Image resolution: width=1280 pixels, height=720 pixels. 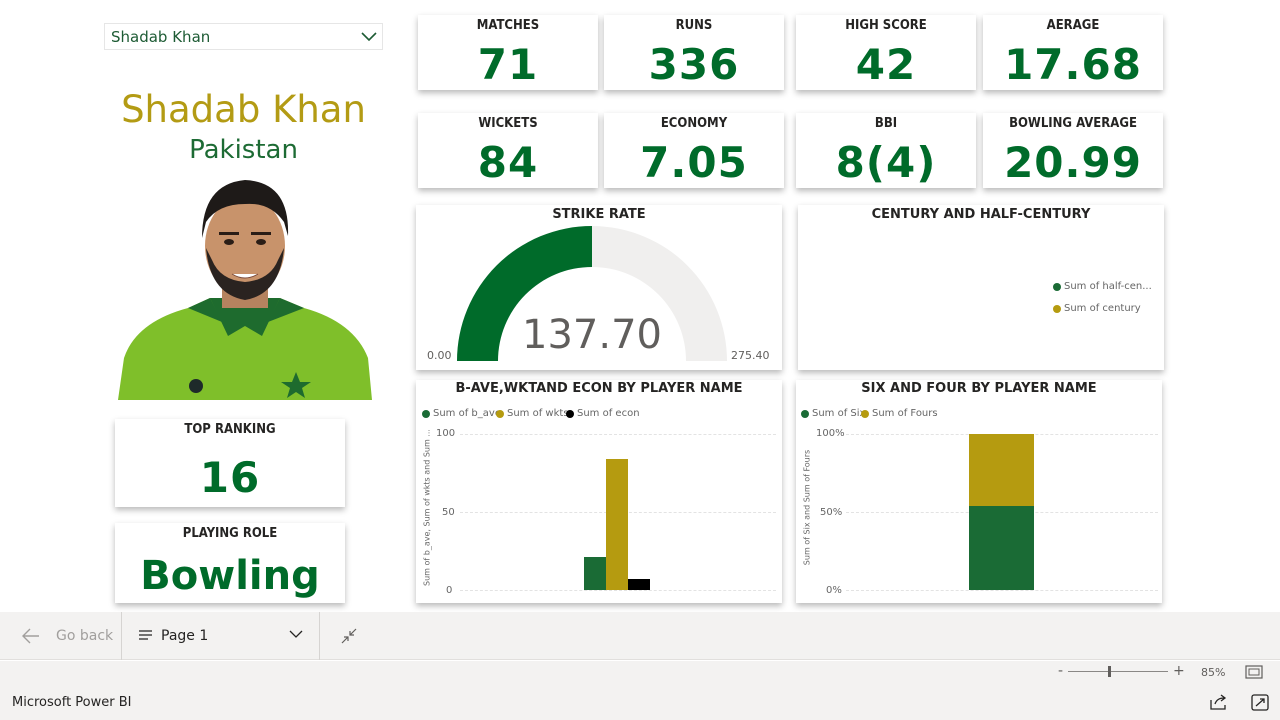 What do you see at coordinates (145, 635) in the screenshot?
I see `page-list-icon` at bounding box center [145, 635].